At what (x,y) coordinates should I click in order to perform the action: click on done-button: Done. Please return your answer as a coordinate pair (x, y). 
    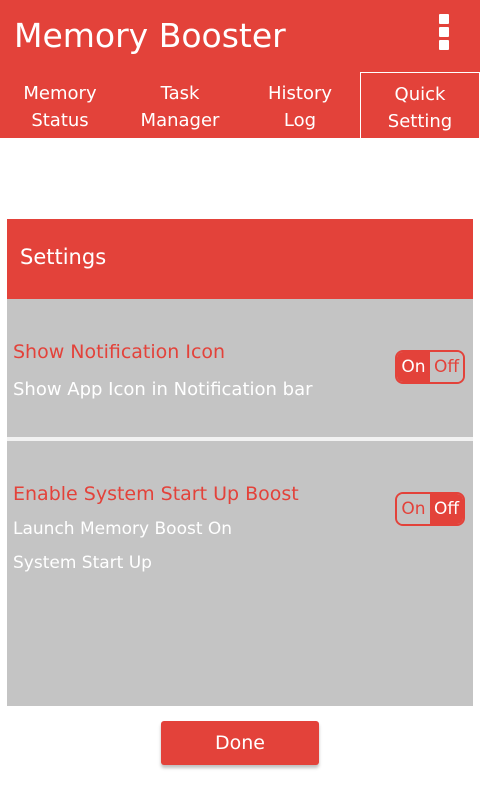
    Looking at the image, I should click on (240, 743).